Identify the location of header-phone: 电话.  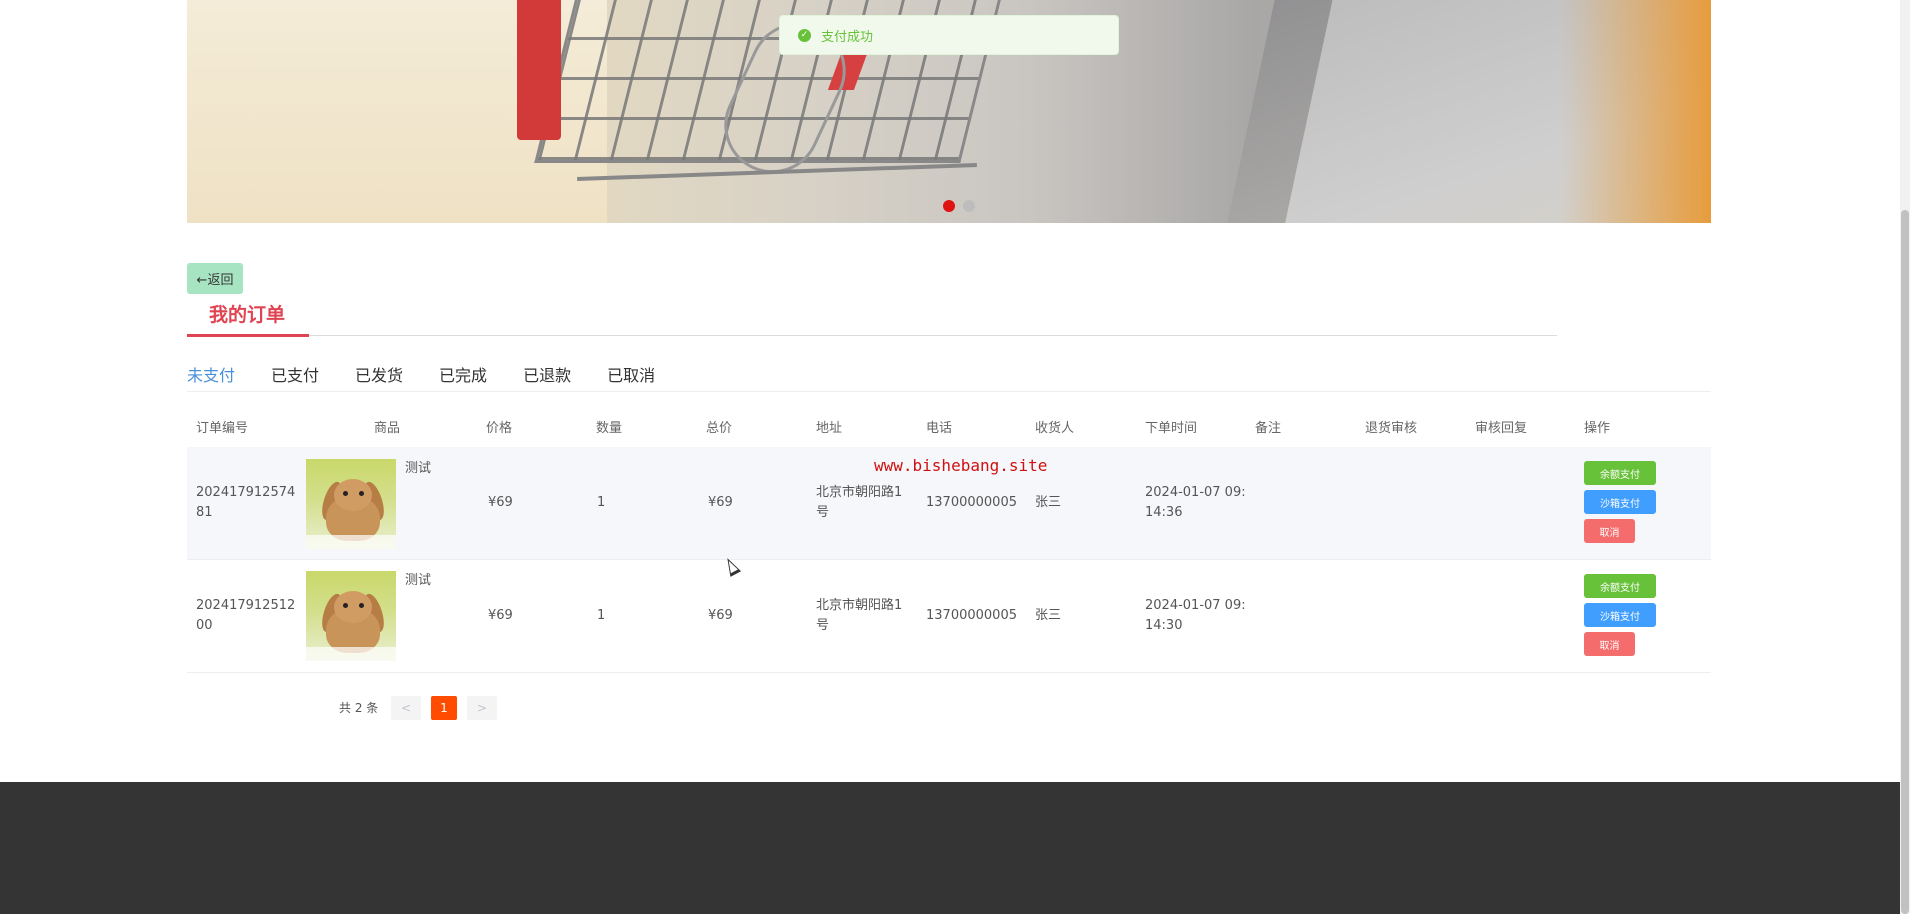
(939, 428).